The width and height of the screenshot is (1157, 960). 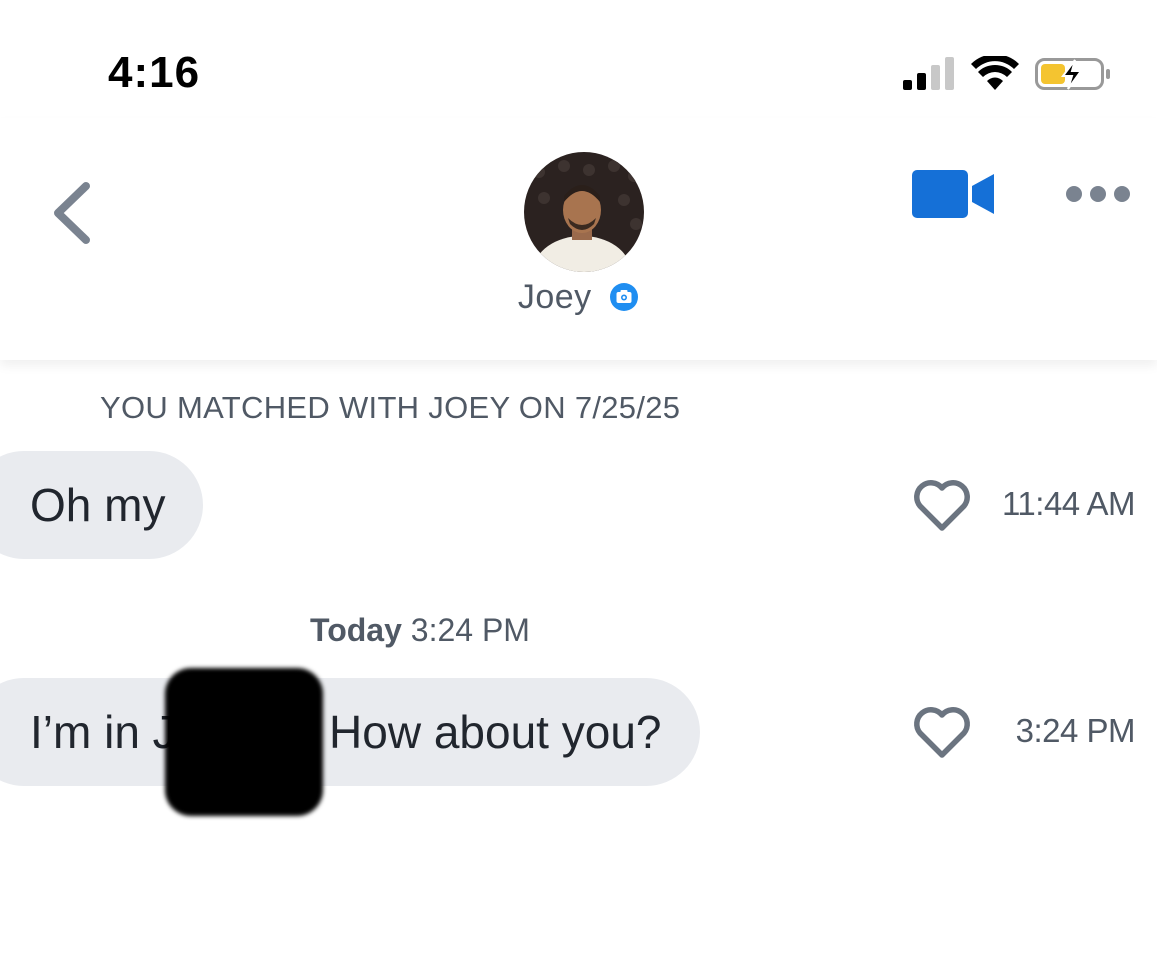 I want to click on day-separator: Today 3:24 PM, so click(x=420, y=630).